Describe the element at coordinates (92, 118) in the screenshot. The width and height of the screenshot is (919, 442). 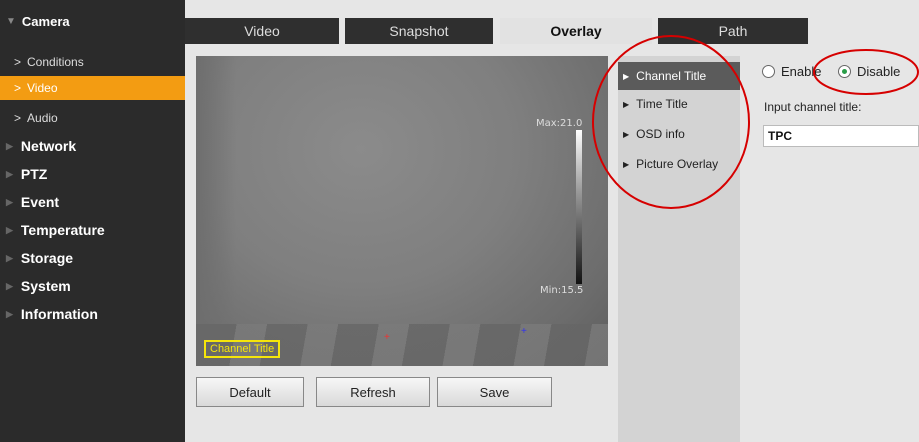
I see `sidebar-item-audio: > Audio` at that location.